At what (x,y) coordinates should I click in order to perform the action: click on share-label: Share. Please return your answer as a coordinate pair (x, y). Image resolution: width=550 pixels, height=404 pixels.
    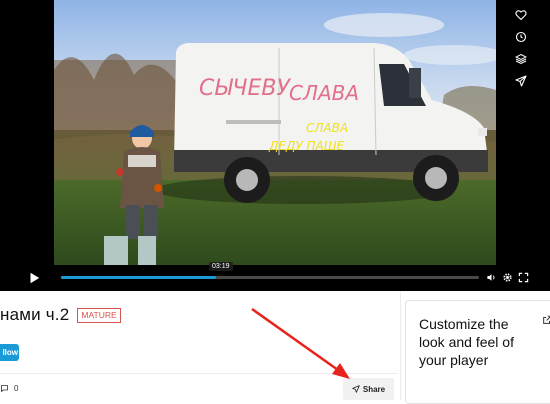
    Looking at the image, I should click on (374, 389).